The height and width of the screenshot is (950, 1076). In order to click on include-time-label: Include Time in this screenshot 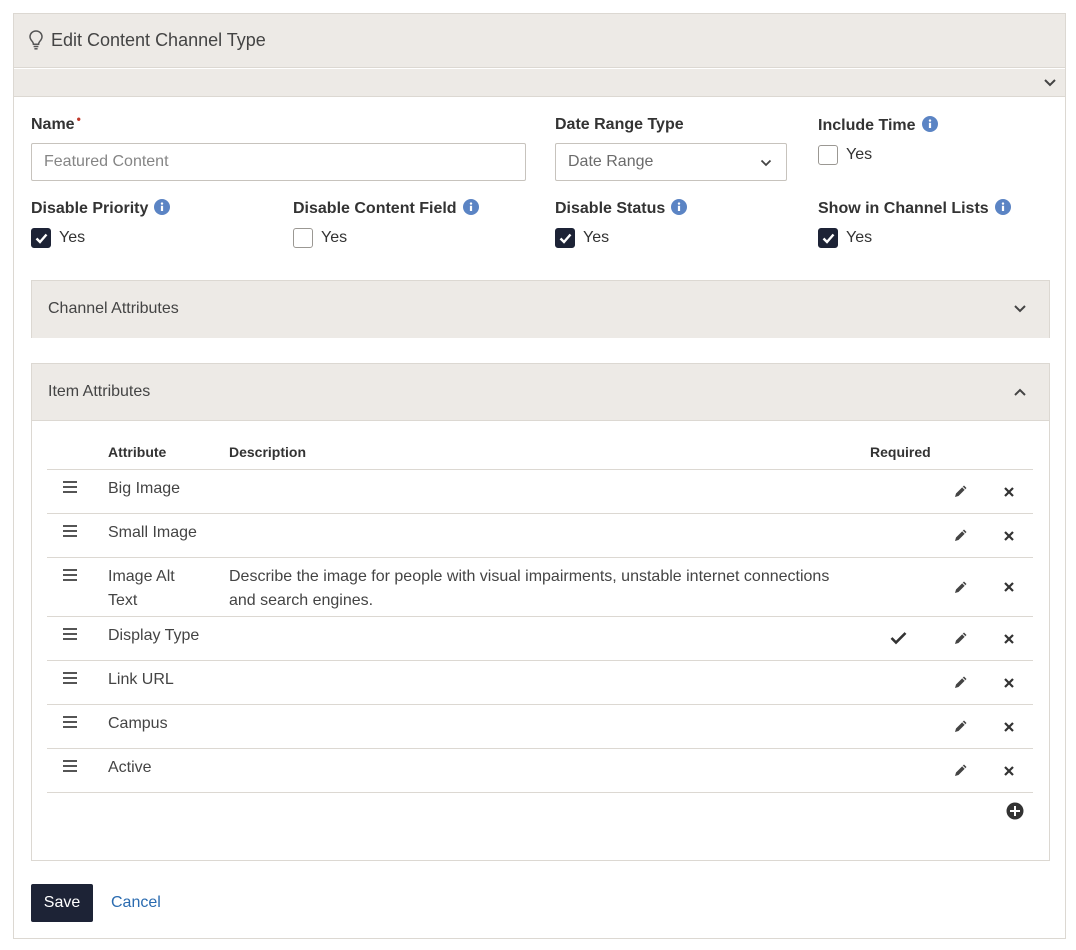, I will do `click(878, 125)`.